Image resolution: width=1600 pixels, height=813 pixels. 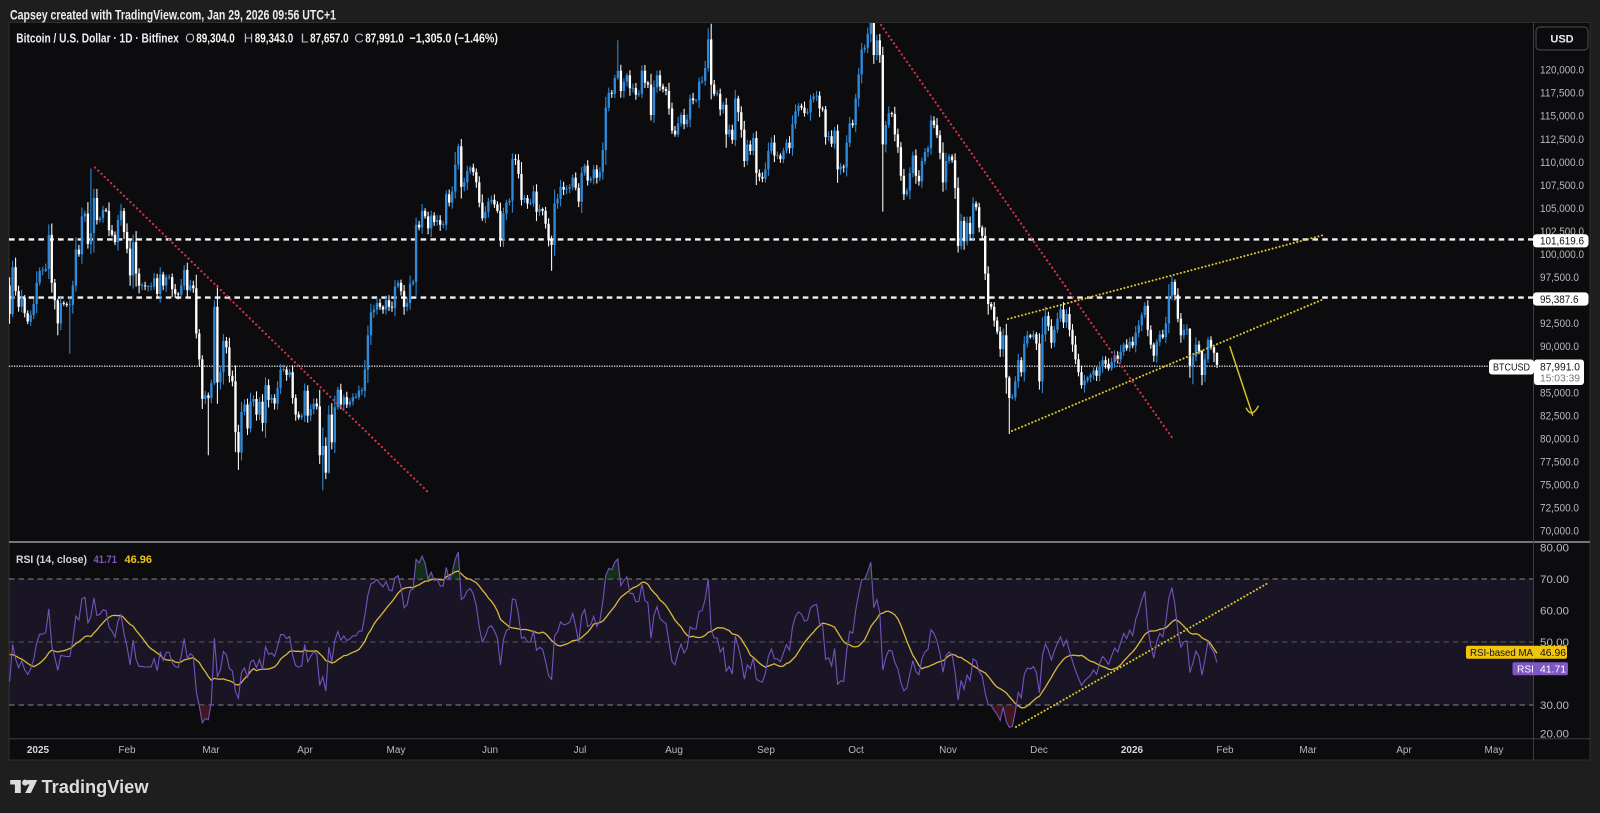 What do you see at coordinates (1562, 117) in the screenshot?
I see `svg-text: 115,000.0` at bounding box center [1562, 117].